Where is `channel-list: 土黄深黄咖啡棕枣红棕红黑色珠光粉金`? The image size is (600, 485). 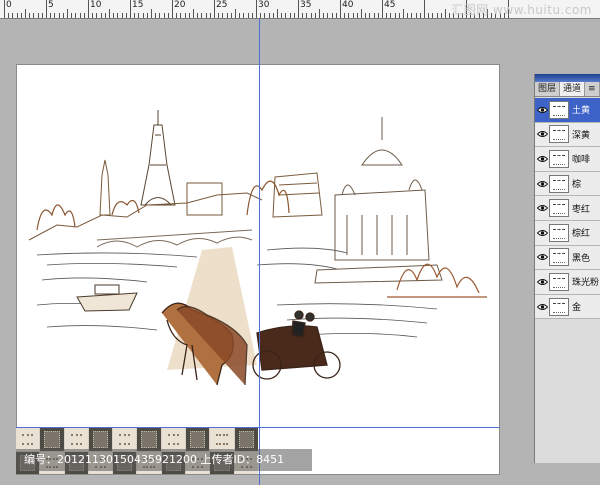
channel-list: 土黄深黄咖啡棕枣红棕红黑色珠光粉金 is located at coordinates (567, 209).